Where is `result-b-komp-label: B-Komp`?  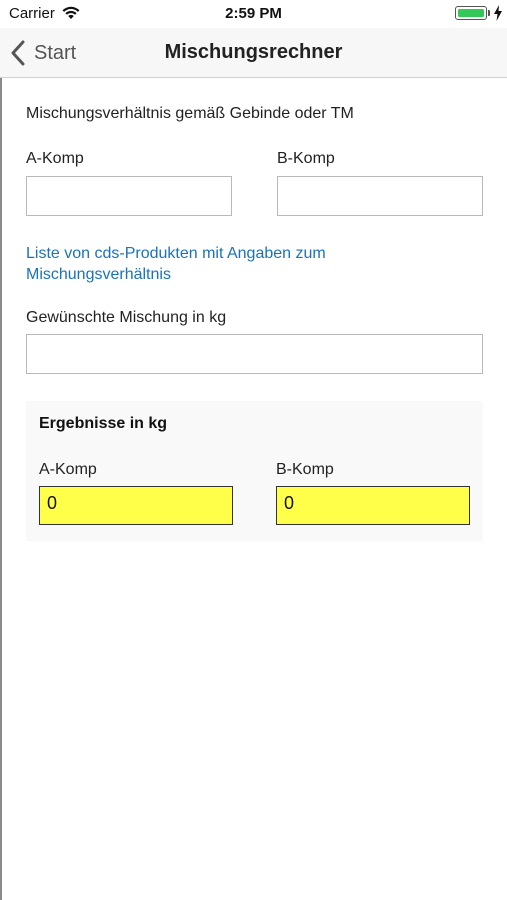
result-b-komp-label: B-Komp is located at coordinates (305, 469).